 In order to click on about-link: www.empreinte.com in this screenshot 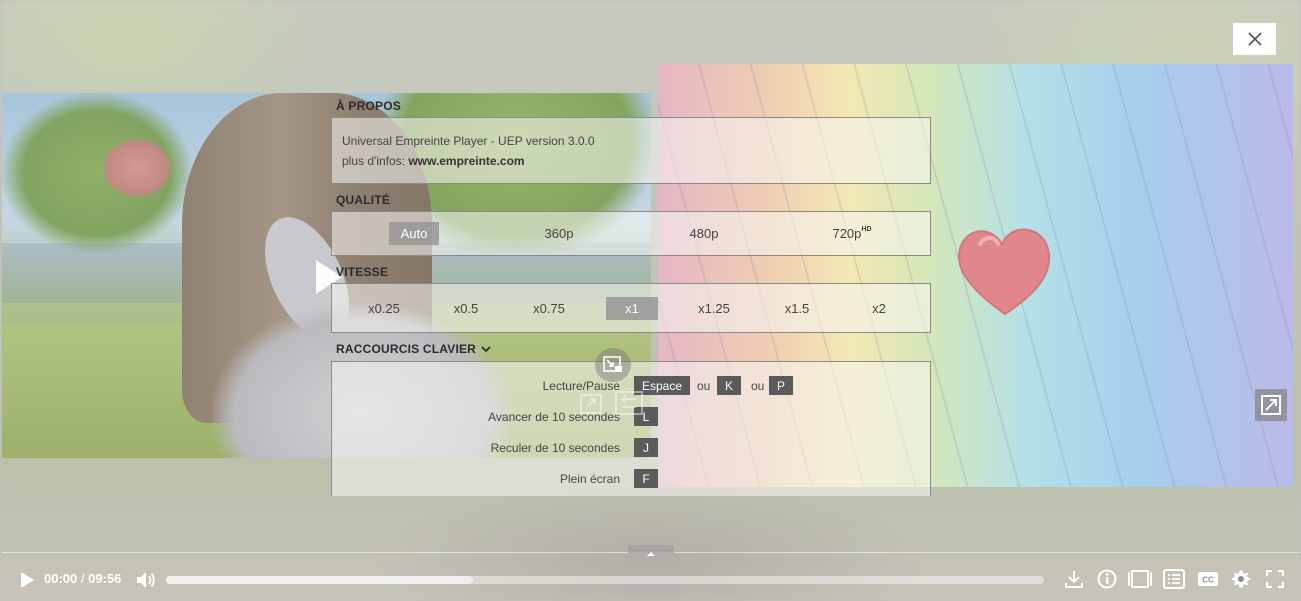, I will do `click(466, 161)`.